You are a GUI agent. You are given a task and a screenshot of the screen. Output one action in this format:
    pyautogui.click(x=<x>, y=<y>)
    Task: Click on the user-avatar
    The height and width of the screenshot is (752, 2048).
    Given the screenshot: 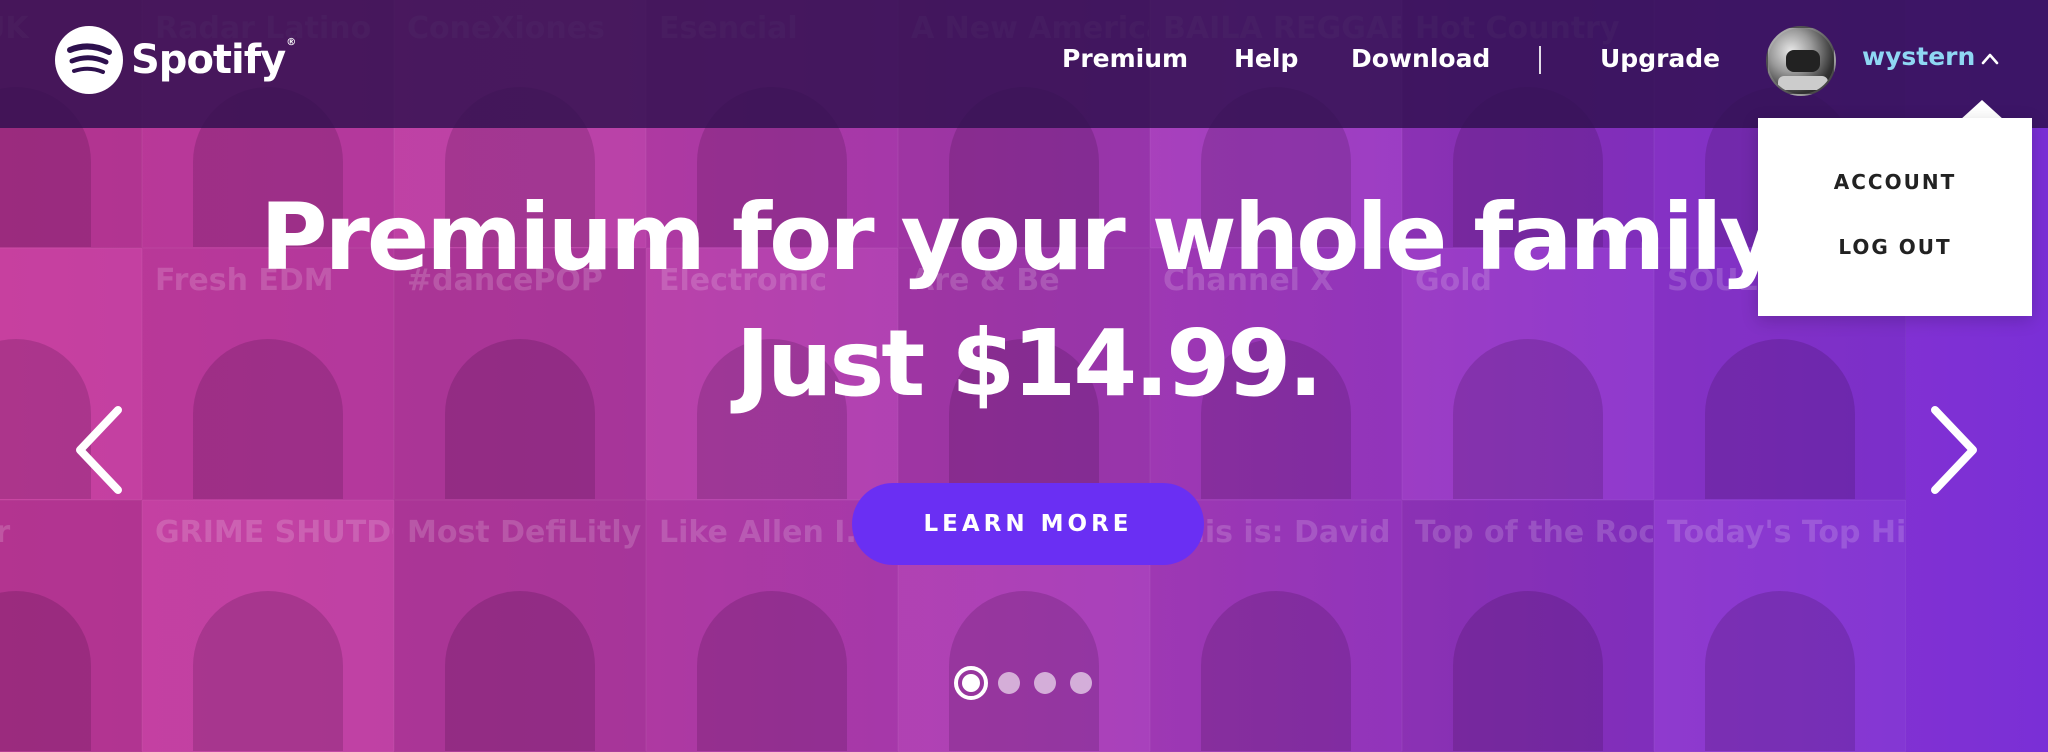 What is the action you would take?
    pyautogui.click(x=1801, y=61)
    